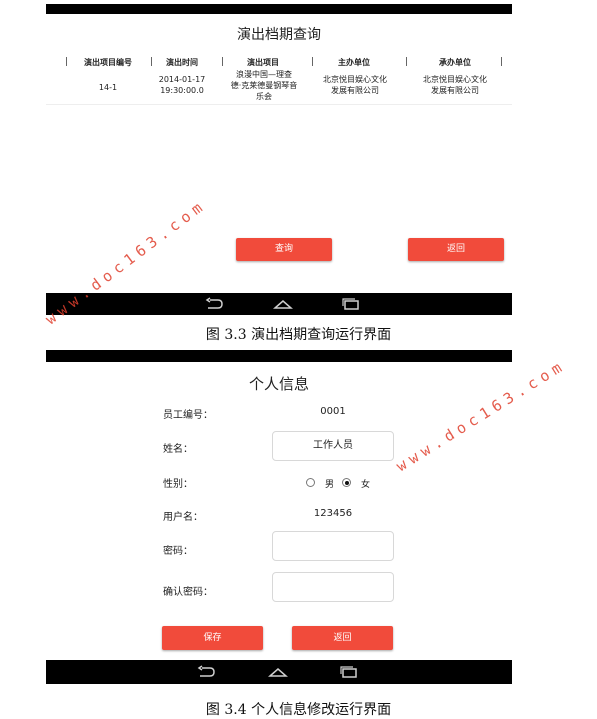 The image size is (597, 719). What do you see at coordinates (346, 482) in the screenshot?
I see `gender-female-radio` at bounding box center [346, 482].